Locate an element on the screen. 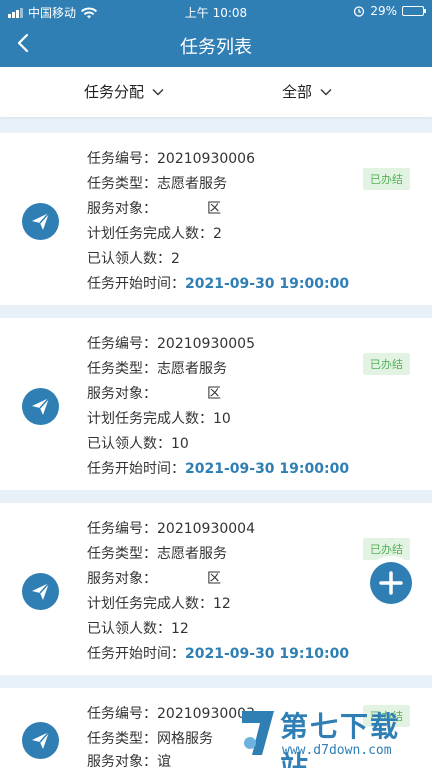  battery-percent: 29% is located at coordinates (383, 11).